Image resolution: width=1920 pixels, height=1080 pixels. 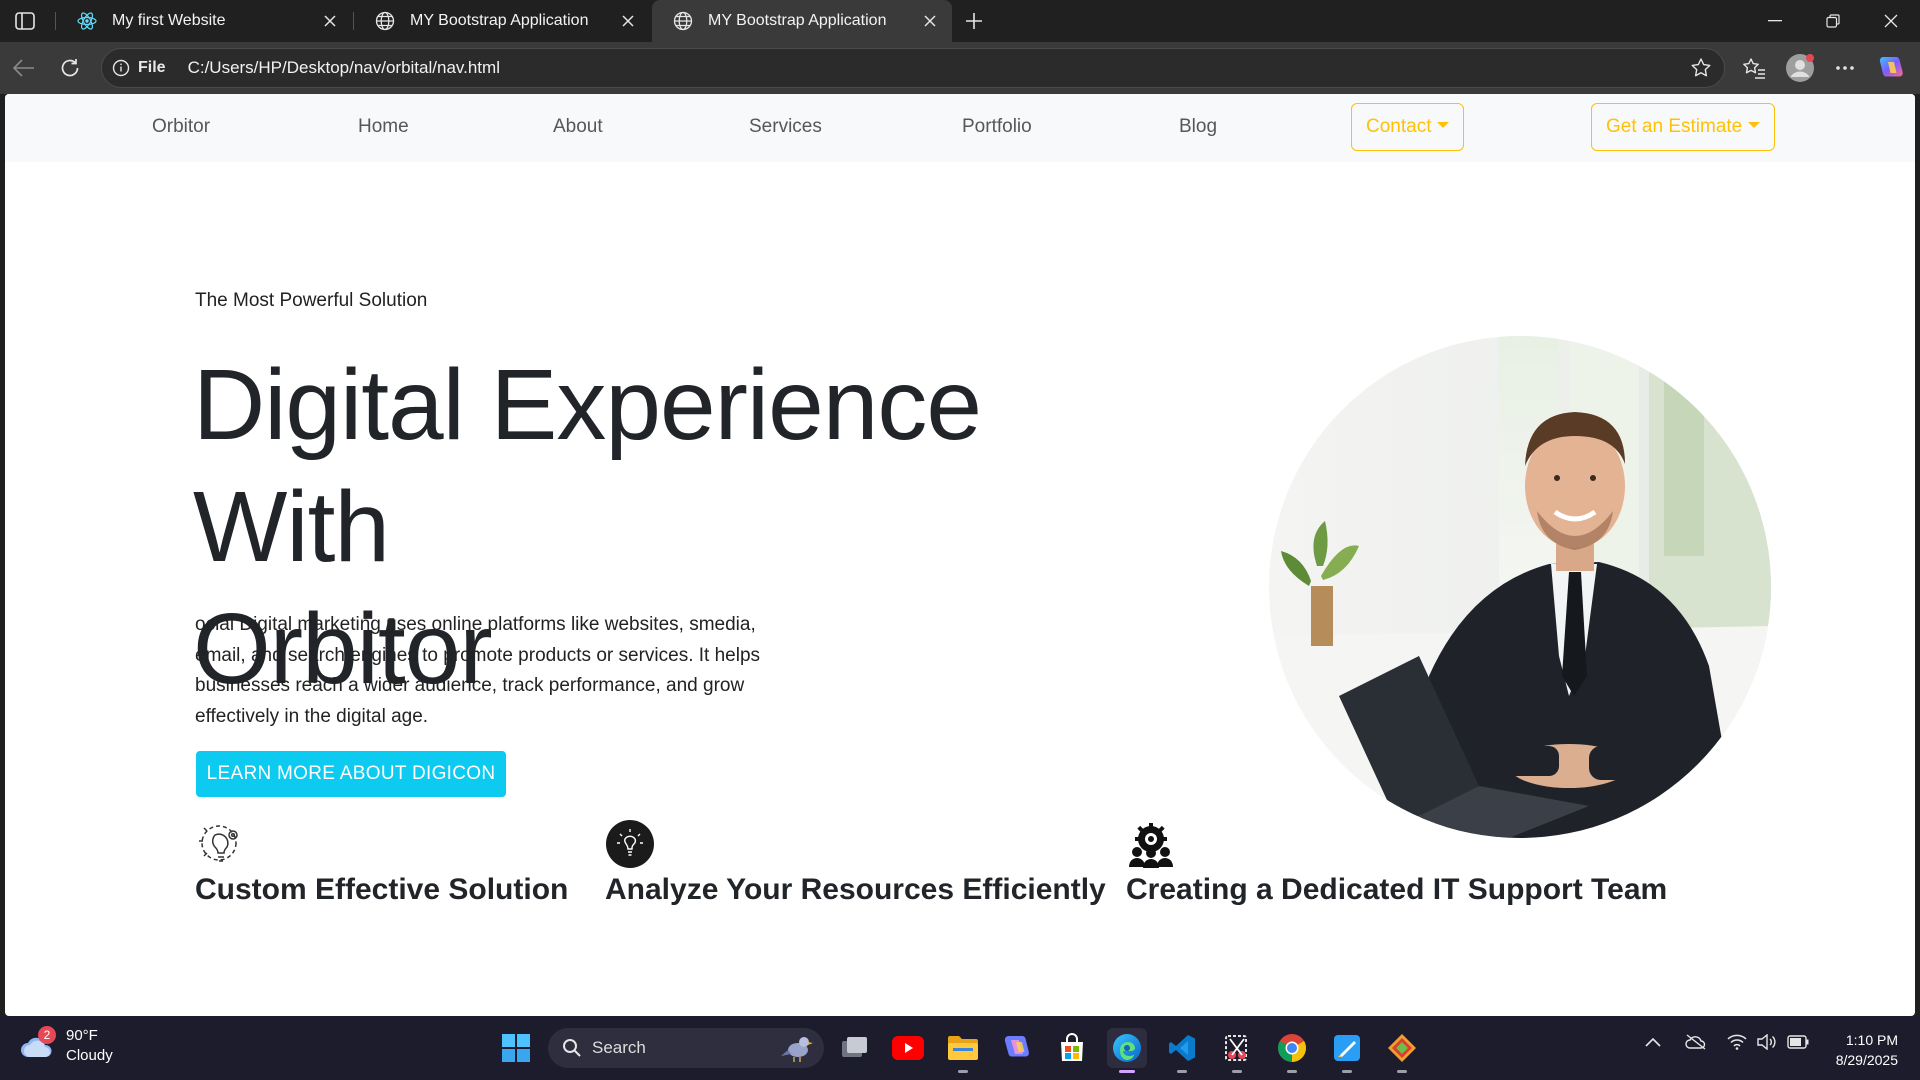 What do you see at coordinates (587, 466) in the screenshot?
I see `hero-title-line1: Digital Experience With` at bounding box center [587, 466].